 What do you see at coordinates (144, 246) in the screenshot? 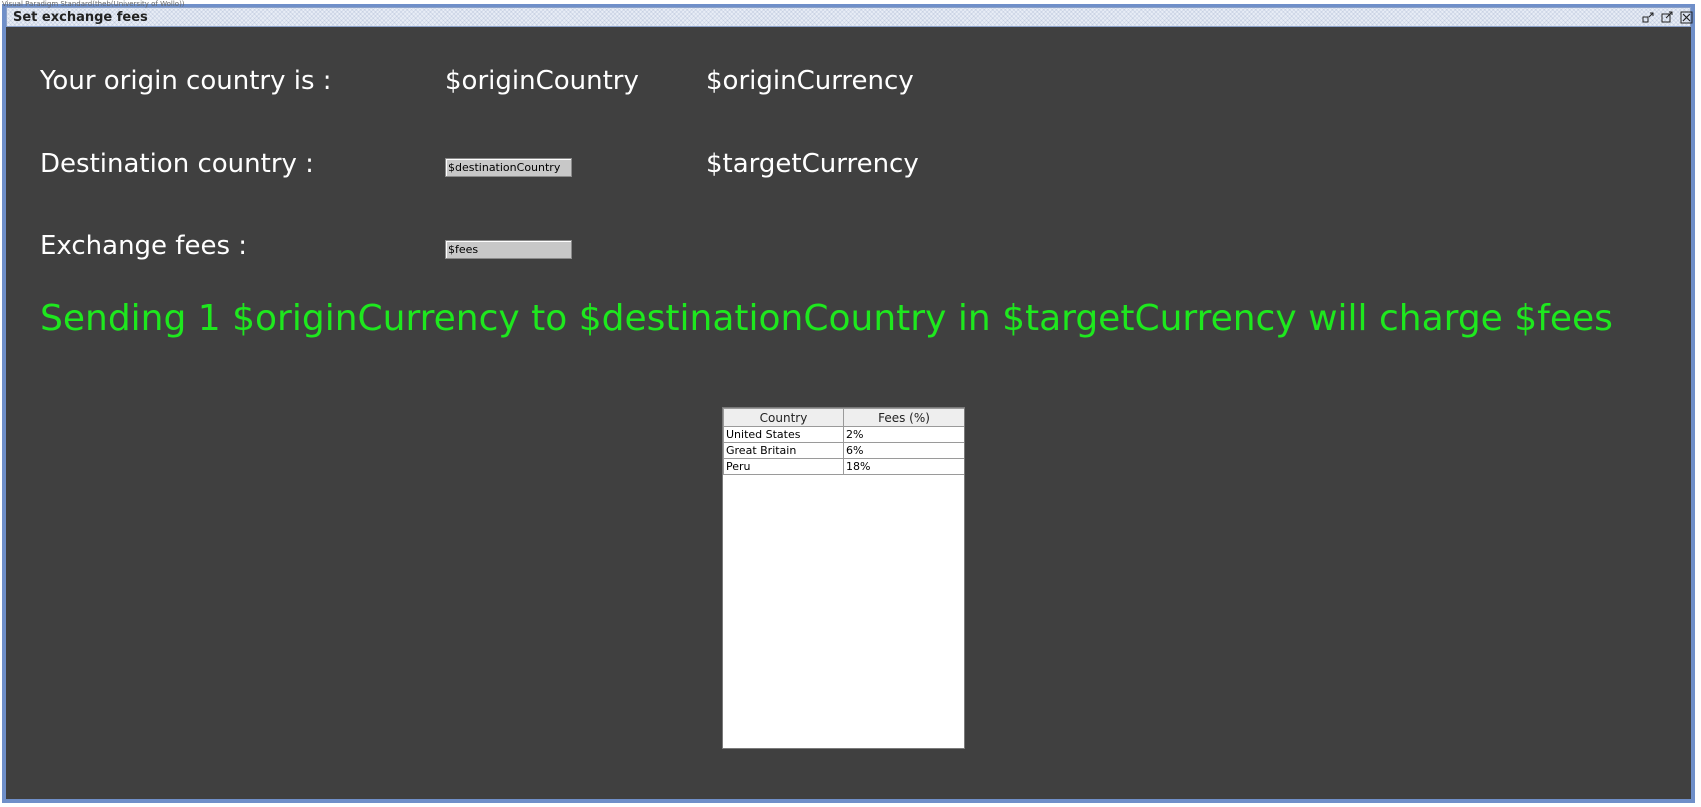
I see `exchange-fees-label: Exchange fees :` at bounding box center [144, 246].